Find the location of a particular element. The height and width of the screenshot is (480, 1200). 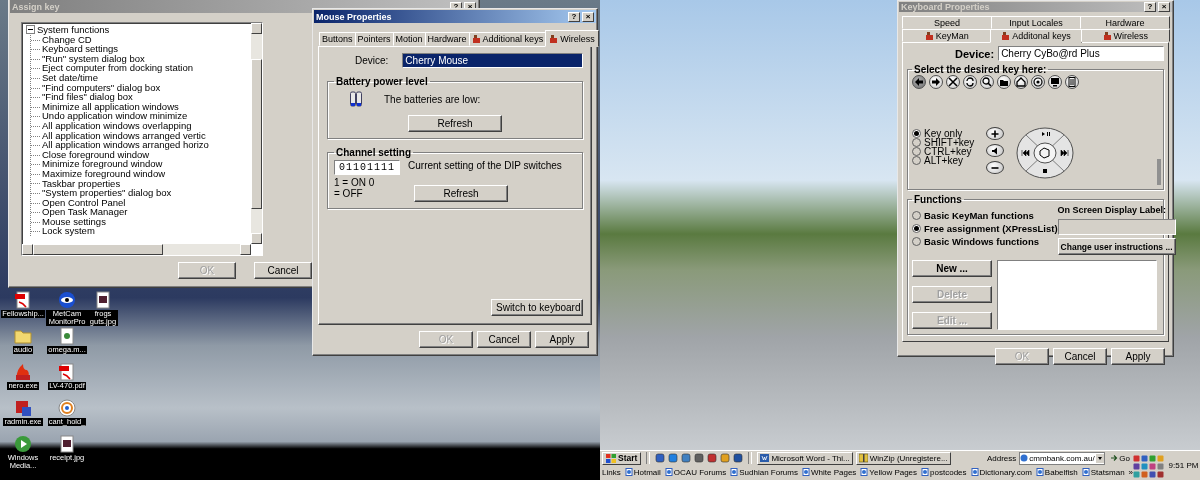

radio-label: CTRL+key is located at coordinates (948, 151).